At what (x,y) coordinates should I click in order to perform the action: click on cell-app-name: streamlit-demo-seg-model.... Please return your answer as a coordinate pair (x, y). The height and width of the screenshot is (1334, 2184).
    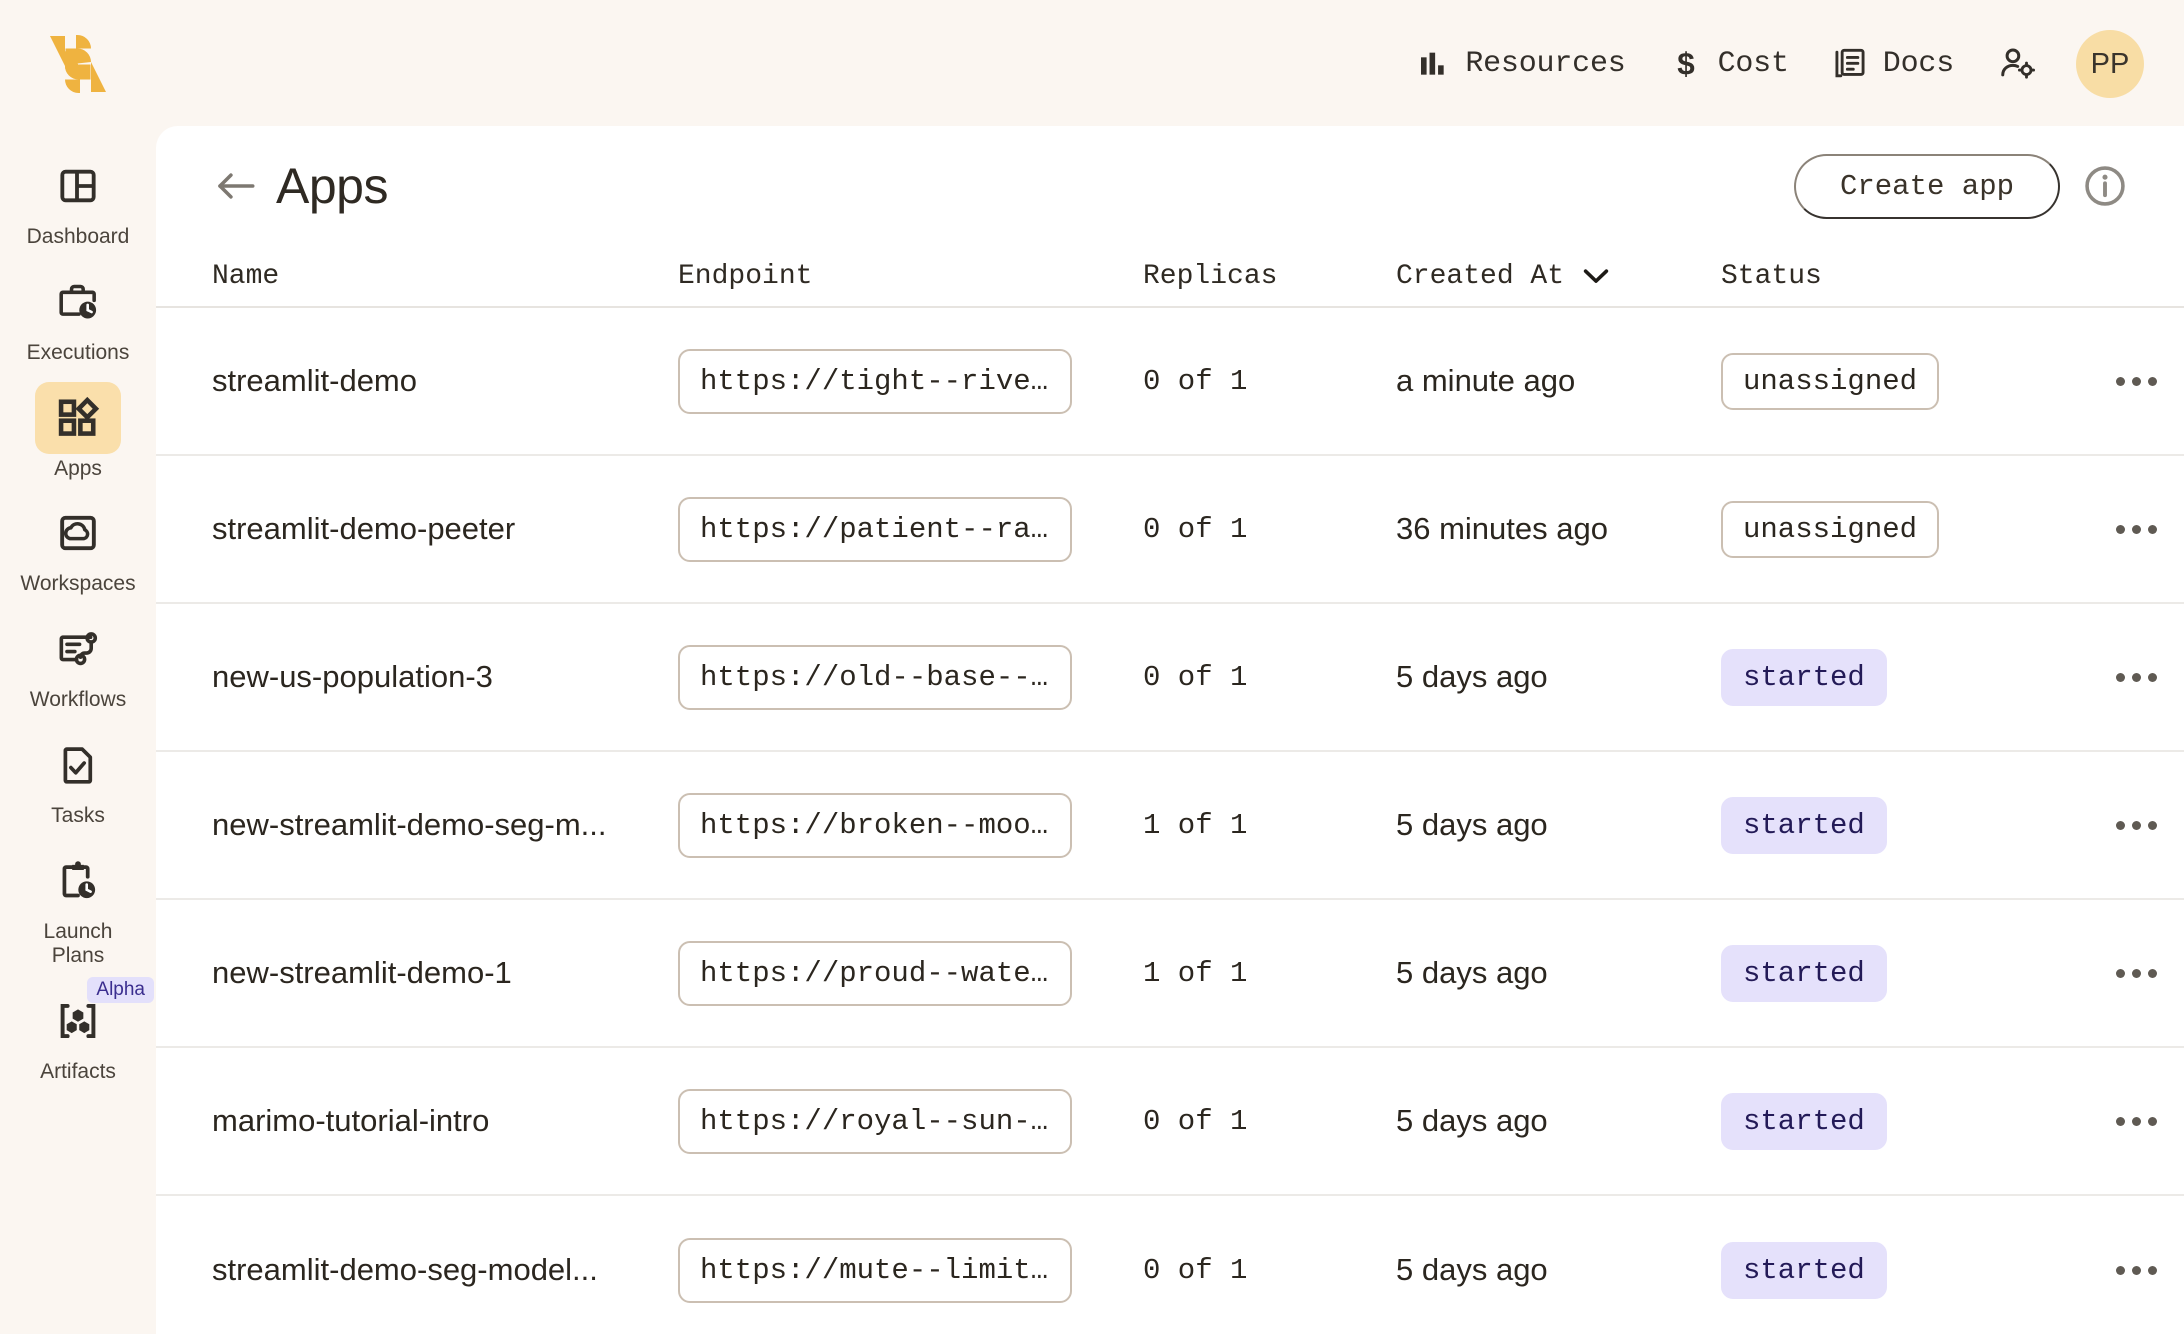
    Looking at the image, I should click on (405, 1269).